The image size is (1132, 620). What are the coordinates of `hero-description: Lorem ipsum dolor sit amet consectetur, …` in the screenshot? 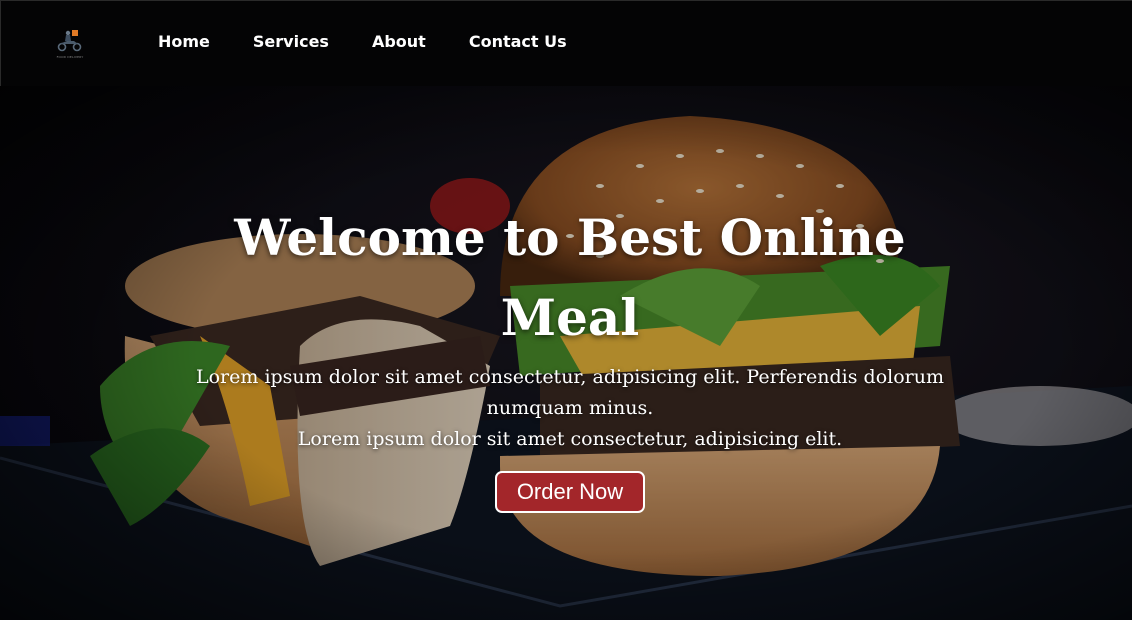 It's located at (570, 408).